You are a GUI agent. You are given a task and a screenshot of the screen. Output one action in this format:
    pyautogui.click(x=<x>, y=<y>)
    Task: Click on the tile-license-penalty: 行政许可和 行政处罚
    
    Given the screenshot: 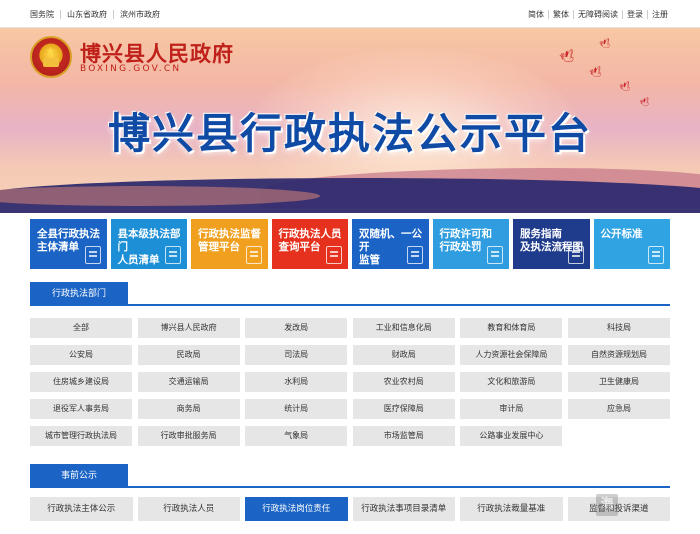 What is the action you would take?
    pyautogui.click(x=470, y=244)
    